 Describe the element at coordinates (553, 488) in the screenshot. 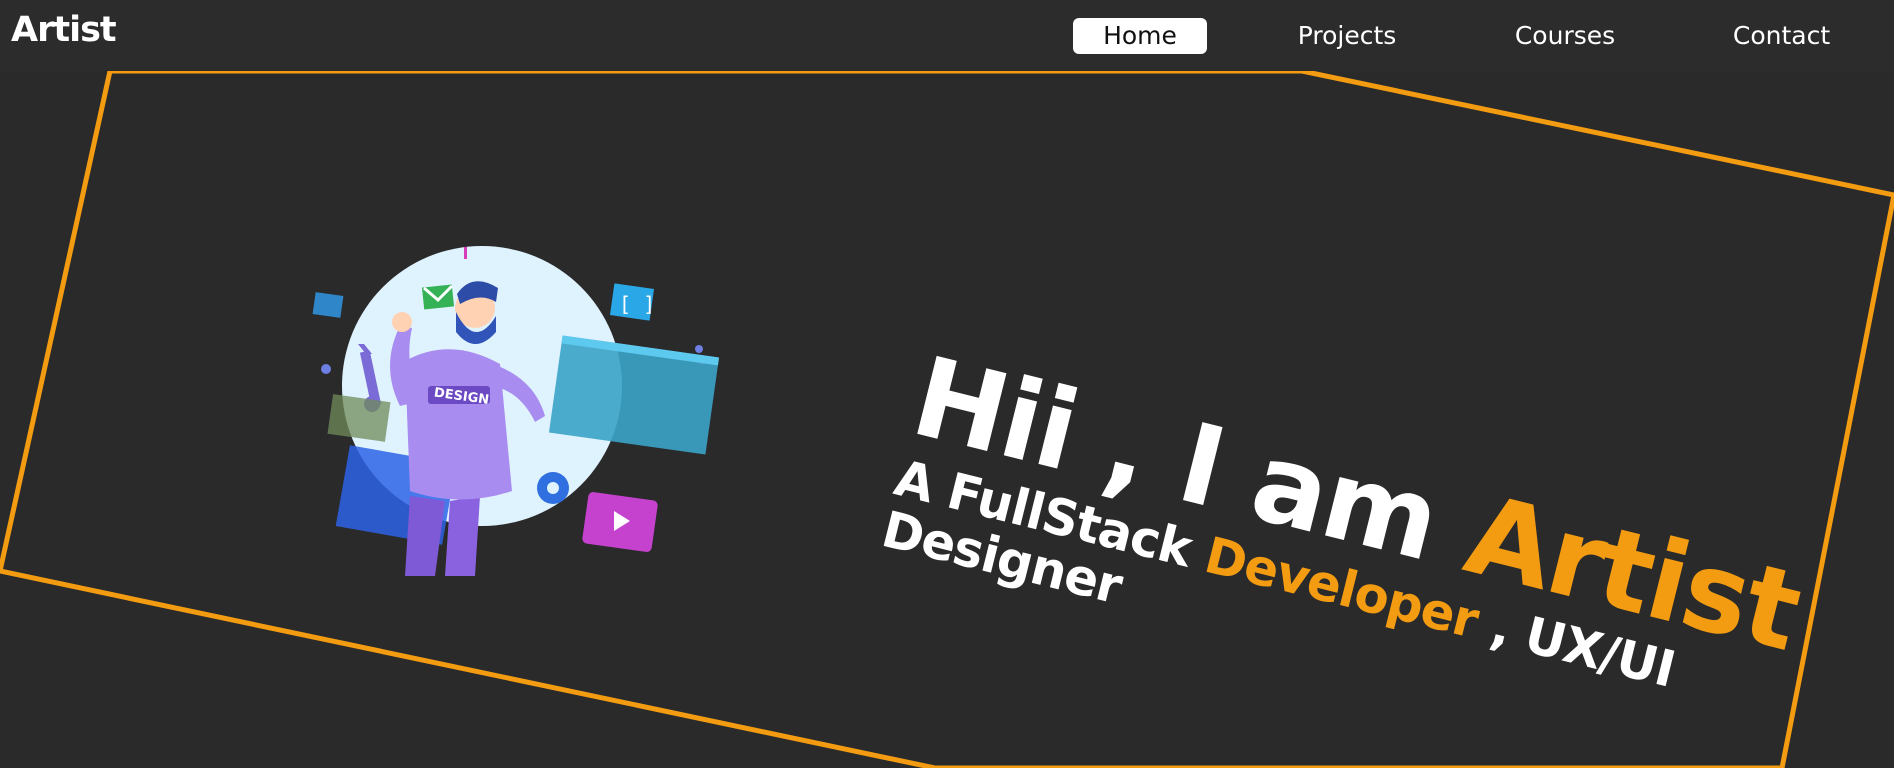

I see `gear-icon` at that location.